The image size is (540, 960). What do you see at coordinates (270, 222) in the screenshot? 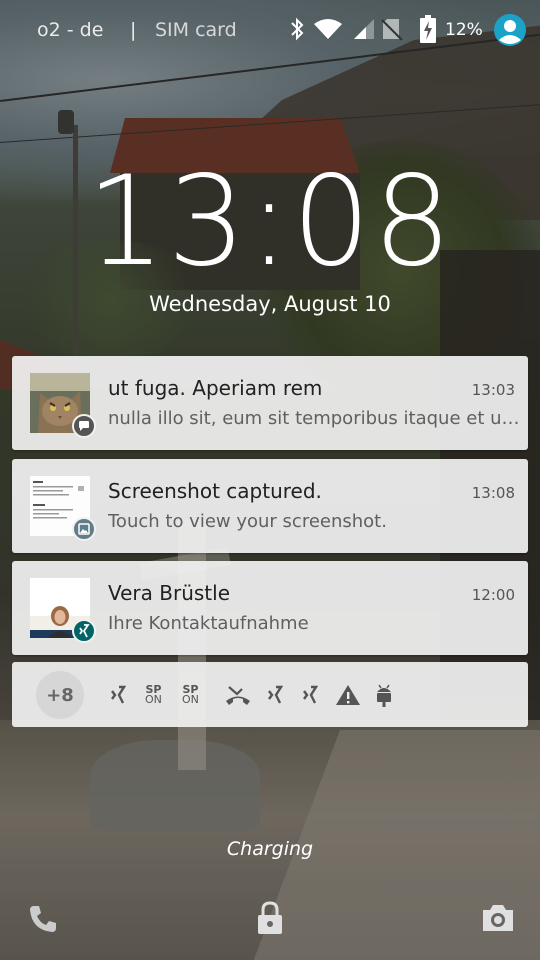
I see `lockscreen-clock: 13:08` at bounding box center [270, 222].